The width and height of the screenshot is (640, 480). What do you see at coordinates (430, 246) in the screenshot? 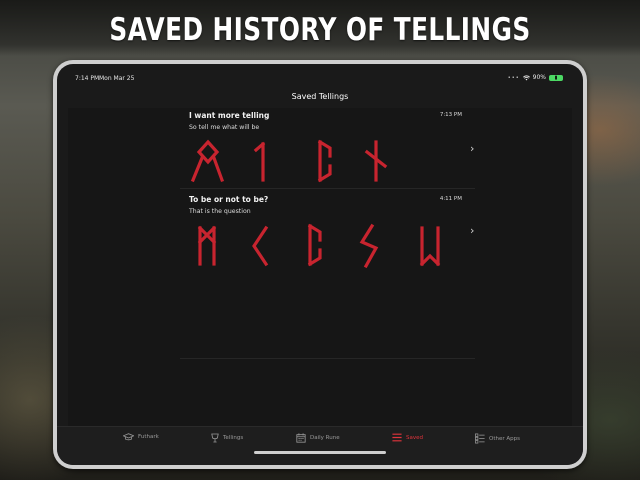
I see `rune-wunjo-icon` at bounding box center [430, 246].